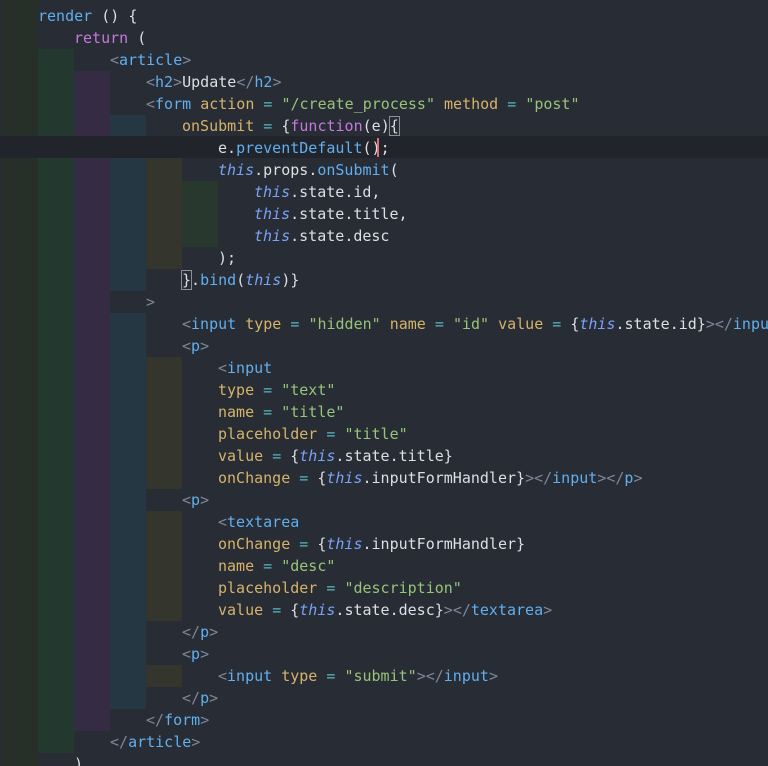  I want to click on code-line: onSubmit = {function(e){, so click(291, 126).